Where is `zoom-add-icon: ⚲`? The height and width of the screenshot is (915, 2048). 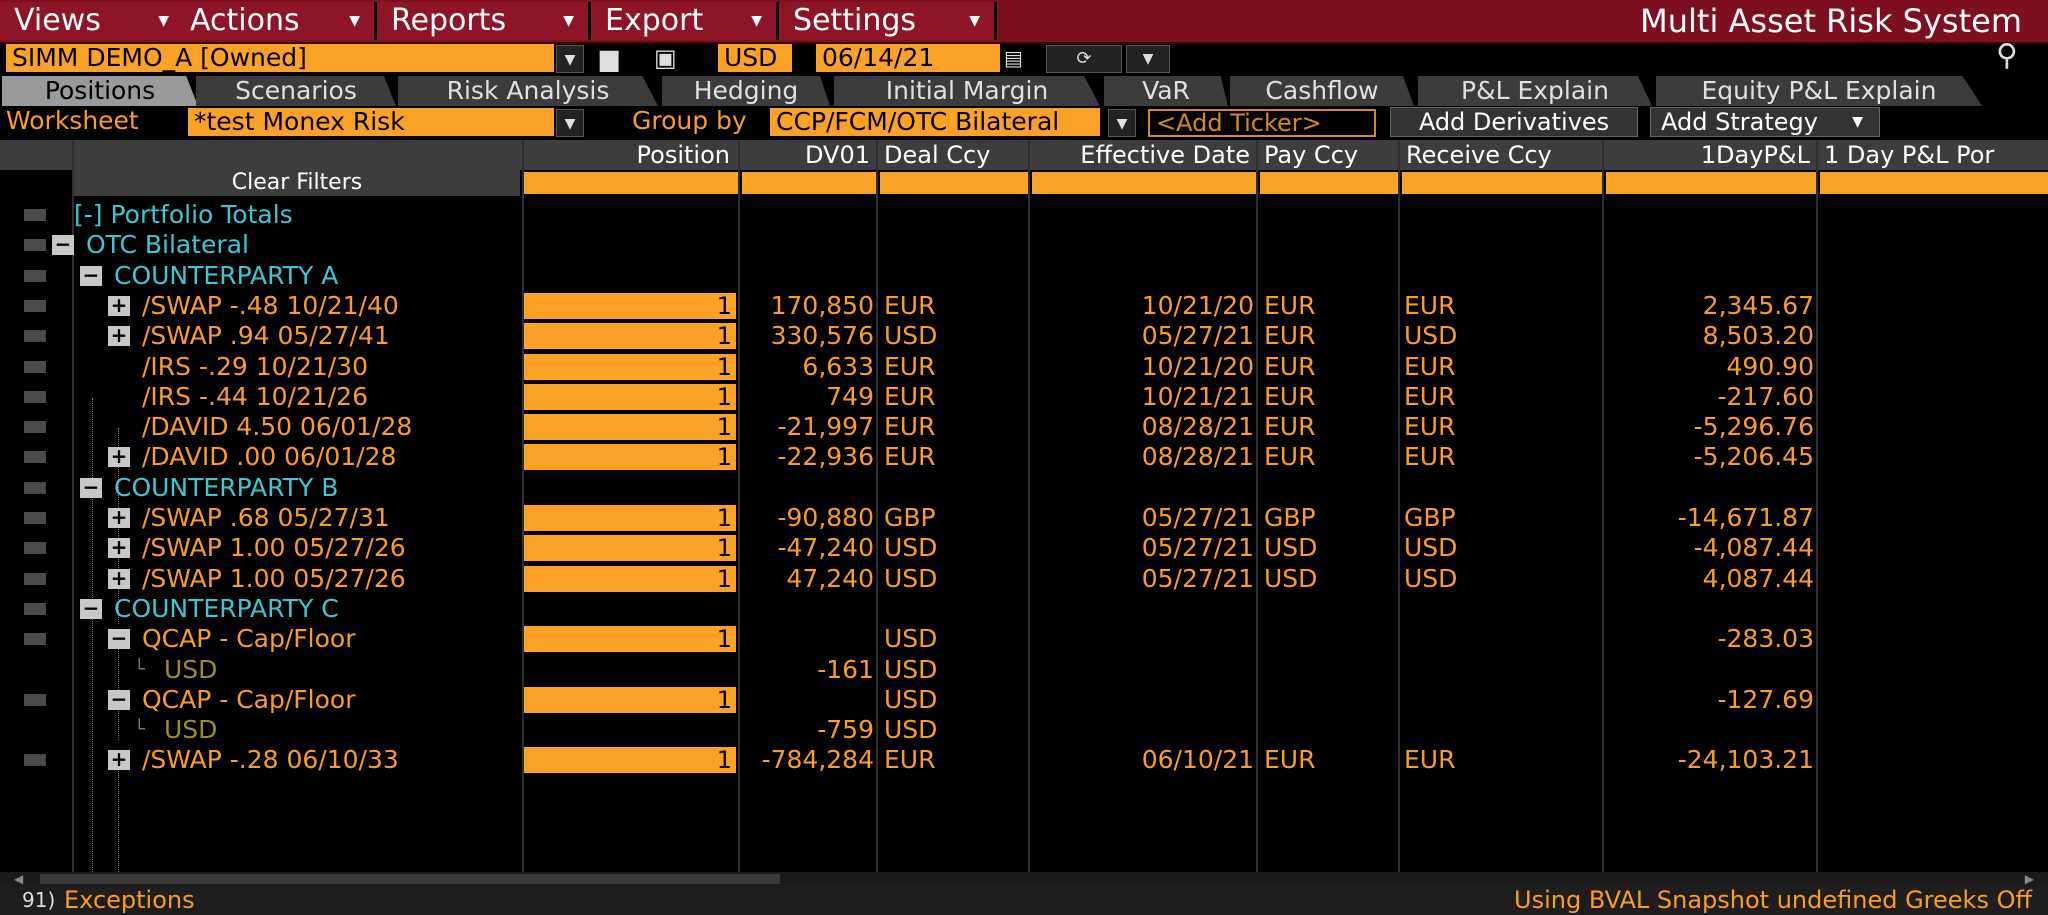 zoom-add-icon: ⚲ is located at coordinates (2007, 56).